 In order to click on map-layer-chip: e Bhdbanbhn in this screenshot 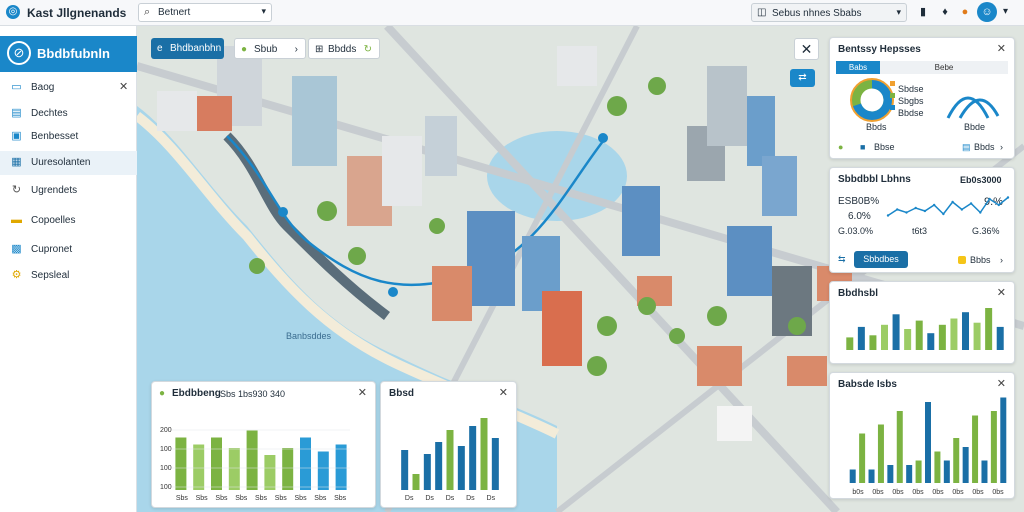, I will do `click(187, 48)`.